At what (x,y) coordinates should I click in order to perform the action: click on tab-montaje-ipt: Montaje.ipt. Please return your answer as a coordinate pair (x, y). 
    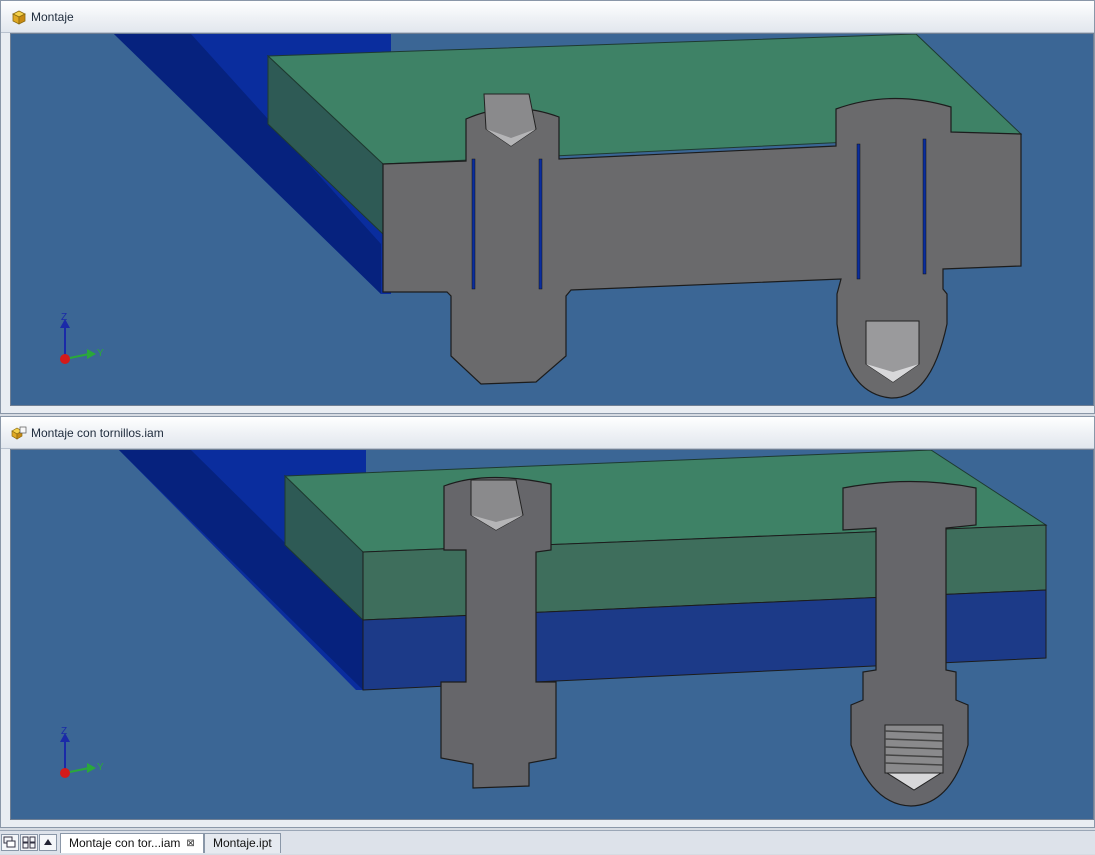
    Looking at the image, I should click on (242, 843).